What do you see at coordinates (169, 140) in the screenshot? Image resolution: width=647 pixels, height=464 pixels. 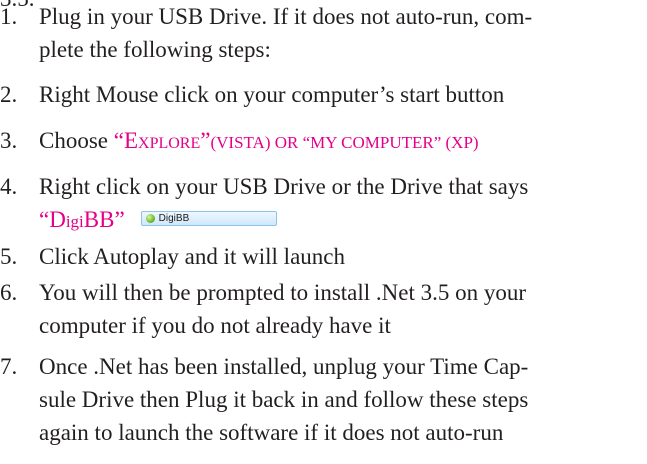 I see `explore-rest: xplore` at bounding box center [169, 140].